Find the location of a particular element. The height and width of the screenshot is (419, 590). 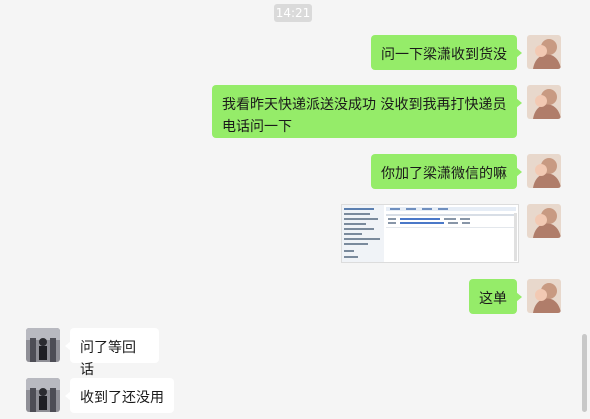

message-bubble: 我看昨天快递派送没成功 没收到我再打快递员电话问一下 is located at coordinates (367, 111).